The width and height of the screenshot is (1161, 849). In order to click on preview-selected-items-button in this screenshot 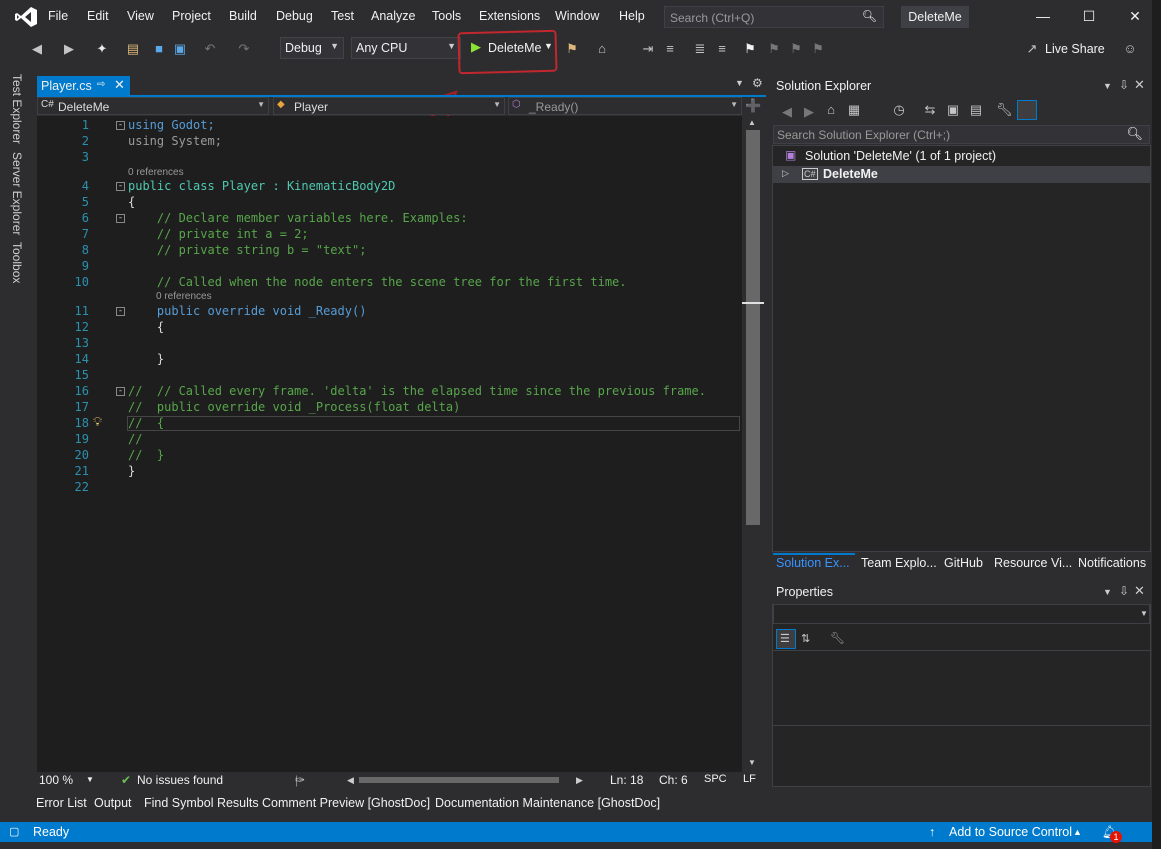, I will do `click(1027, 110)`.